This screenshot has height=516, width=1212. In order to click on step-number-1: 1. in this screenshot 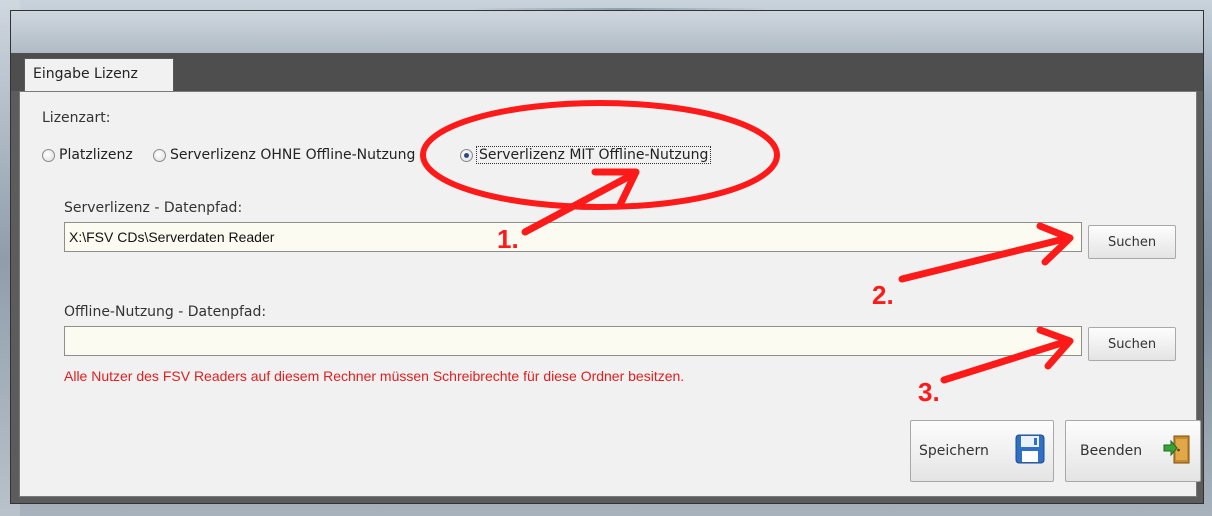, I will do `click(508, 239)`.